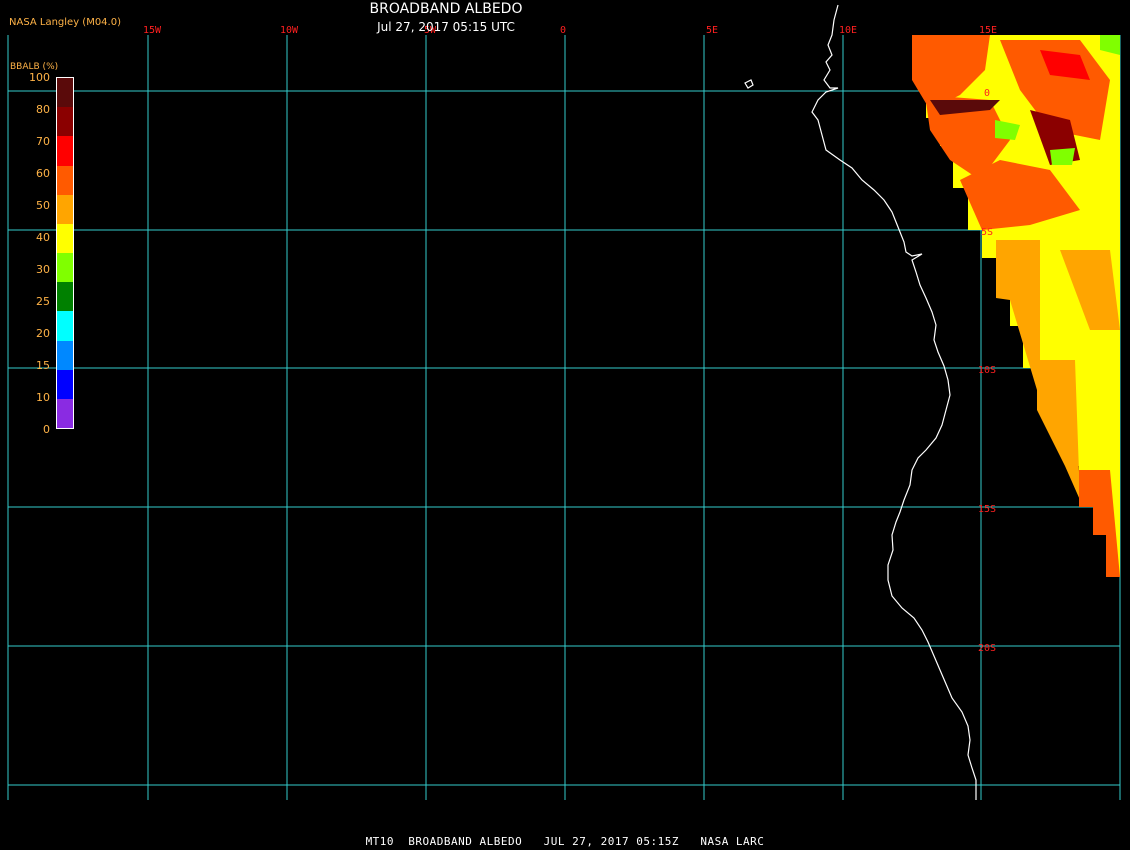  Describe the element at coordinates (43, 237) in the screenshot. I see `legend-tick-label: 40` at that location.